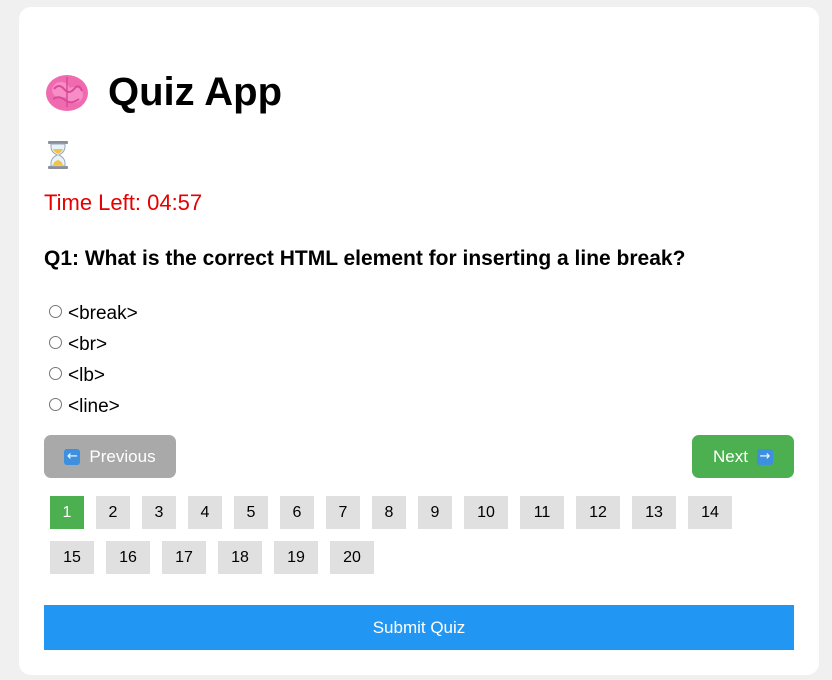 This screenshot has height=680, width=832. I want to click on previous-button: ← Previous, so click(110, 456).